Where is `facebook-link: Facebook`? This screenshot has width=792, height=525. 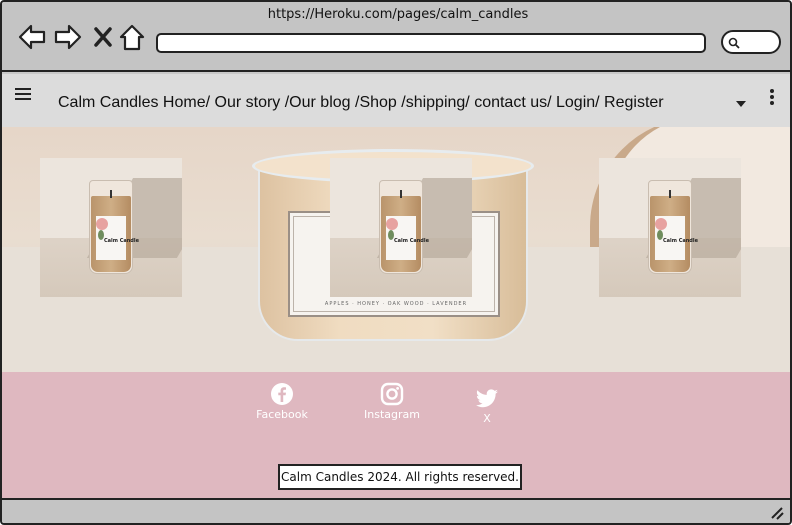 facebook-link: Facebook is located at coordinates (282, 401).